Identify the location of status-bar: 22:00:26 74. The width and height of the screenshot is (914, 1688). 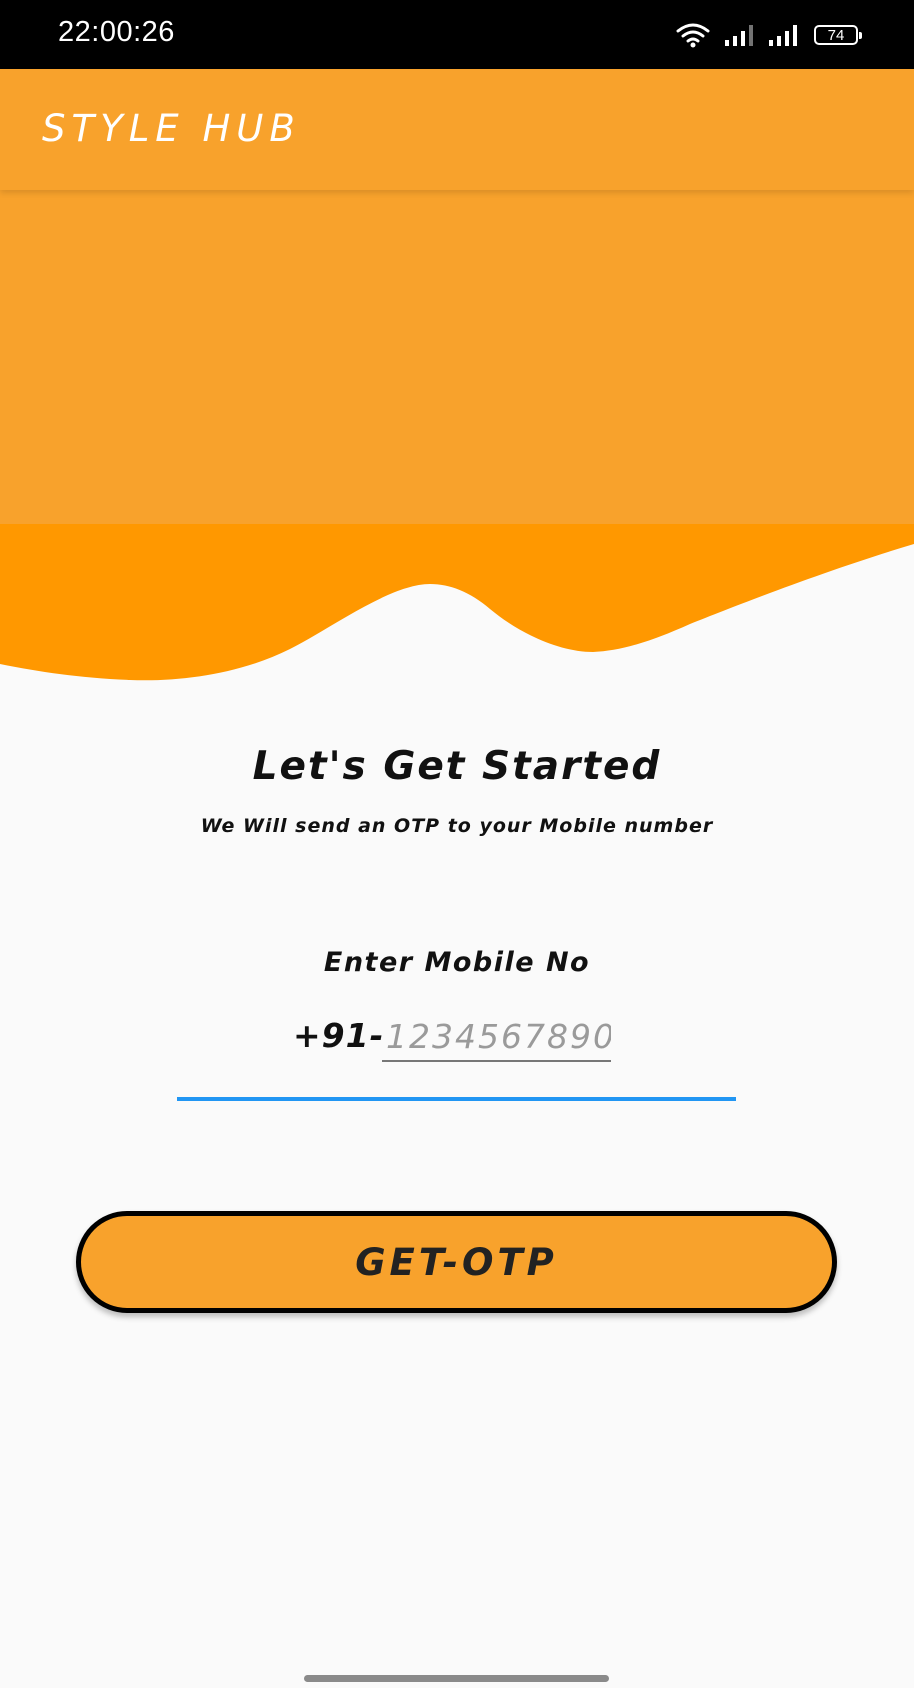
(457, 34).